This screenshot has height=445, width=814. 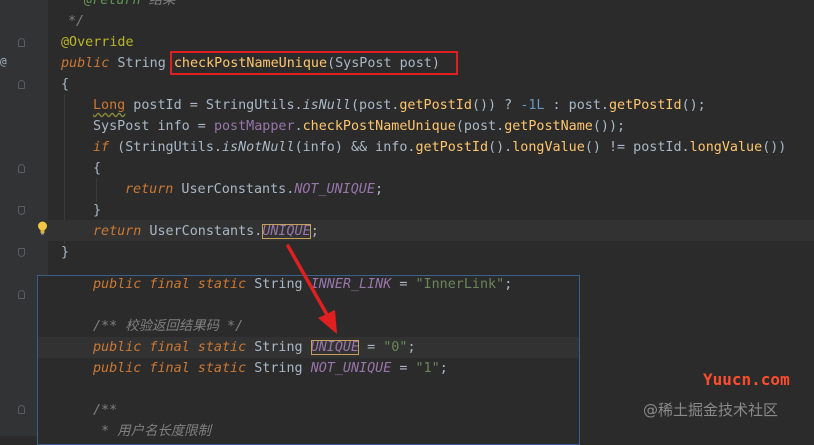 What do you see at coordinates (76, 21) in the screenshot?
I see `code-line: */` at bounding box center [76, 21].